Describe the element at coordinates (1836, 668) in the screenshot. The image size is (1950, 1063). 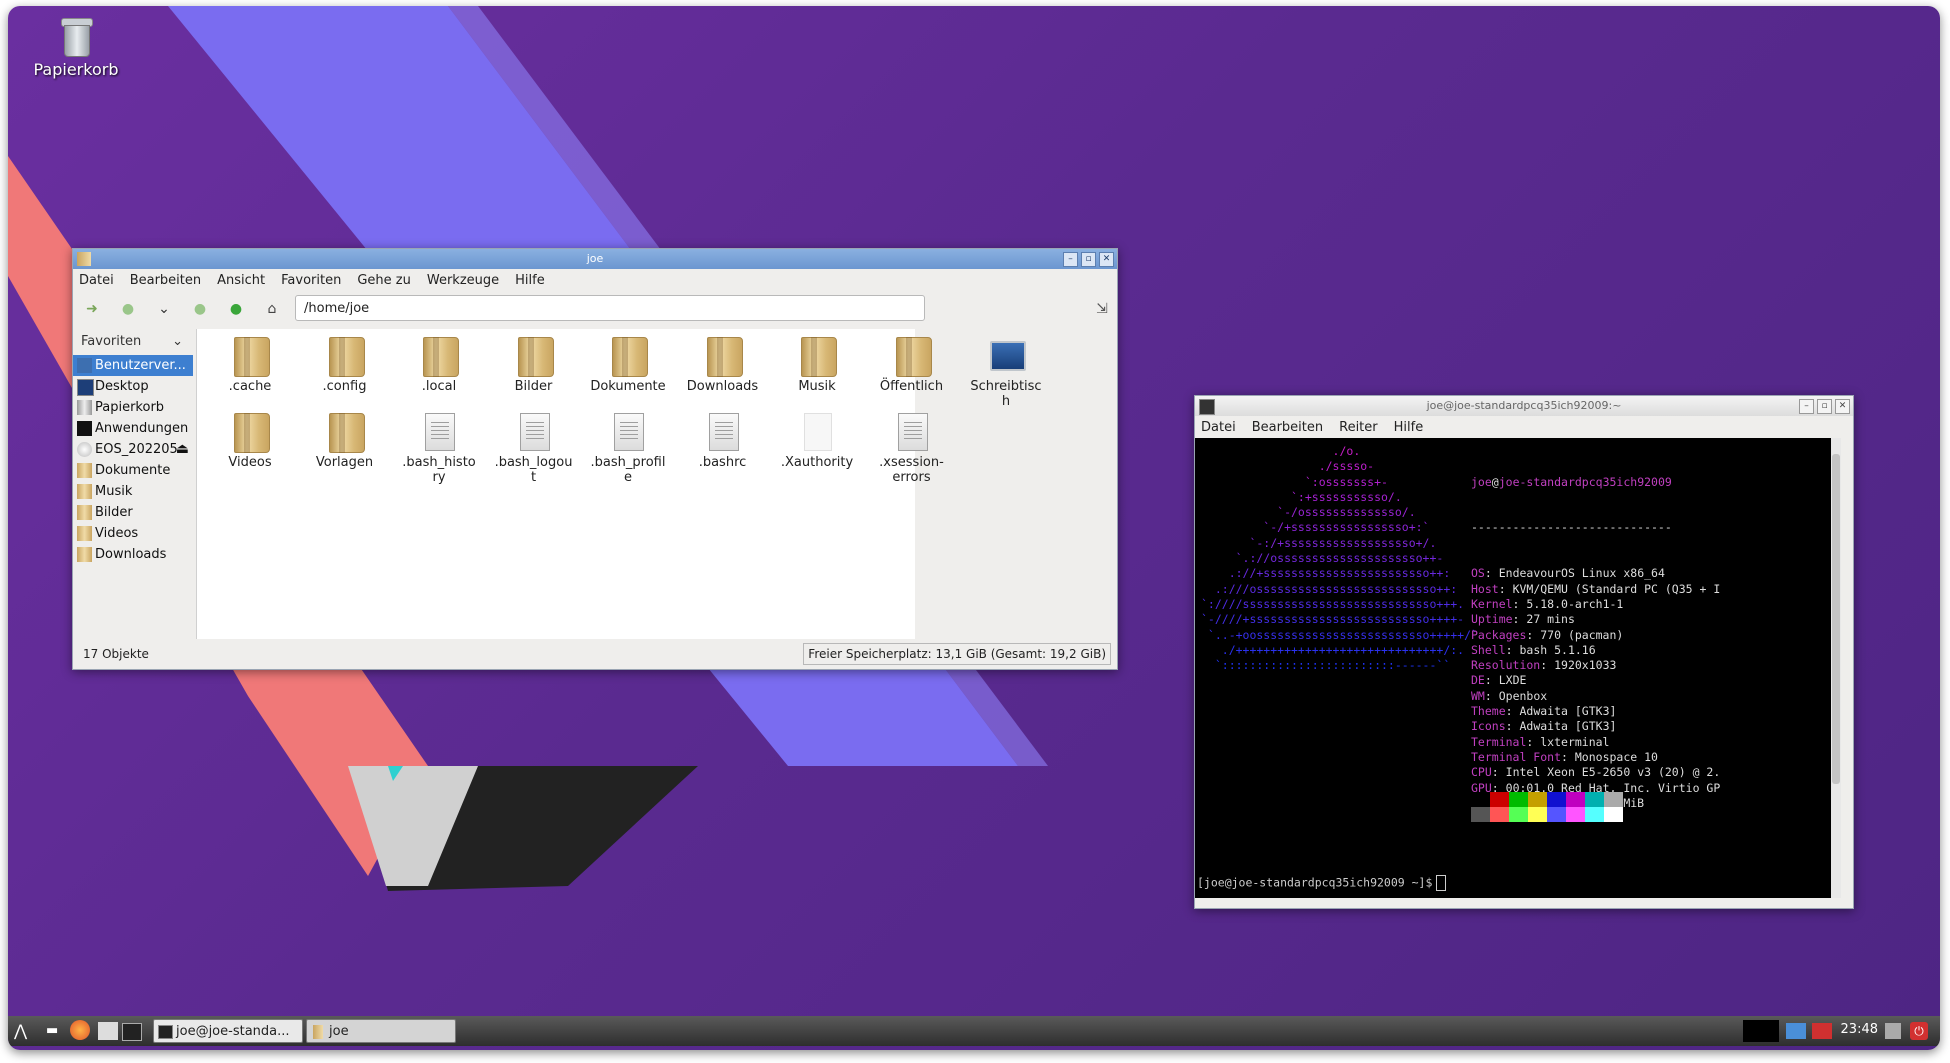
I see `terminal-scrollbar` at that location.